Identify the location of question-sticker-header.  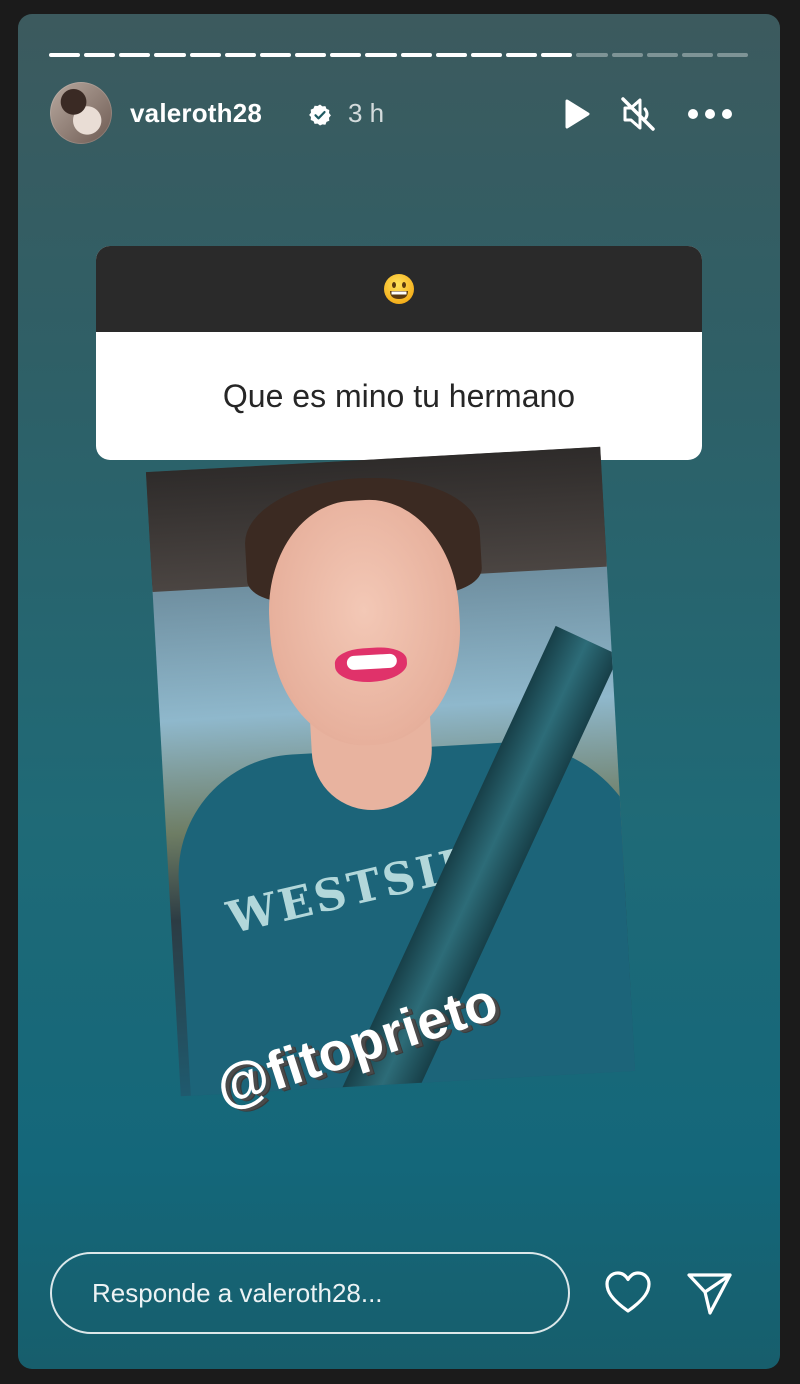
(399, 289).